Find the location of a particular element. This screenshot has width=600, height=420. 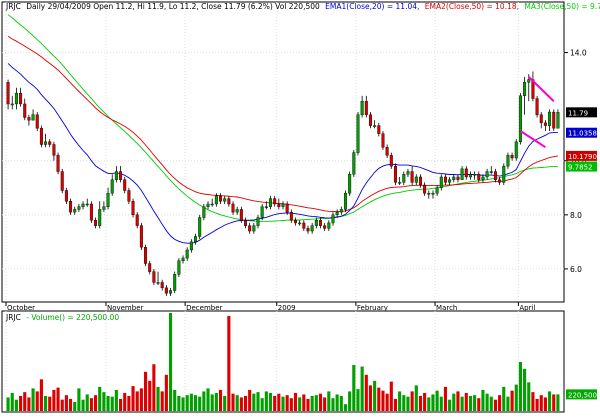

volume-badge-label: 220,500 is located at coordinates (582, 395).